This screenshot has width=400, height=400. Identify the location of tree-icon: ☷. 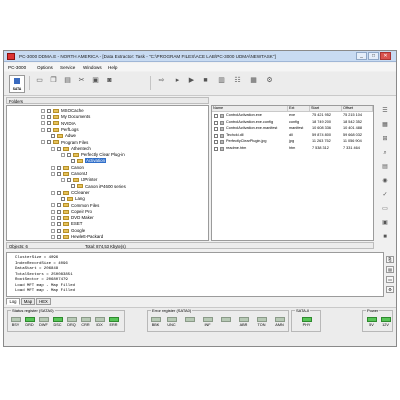
(237, 81).